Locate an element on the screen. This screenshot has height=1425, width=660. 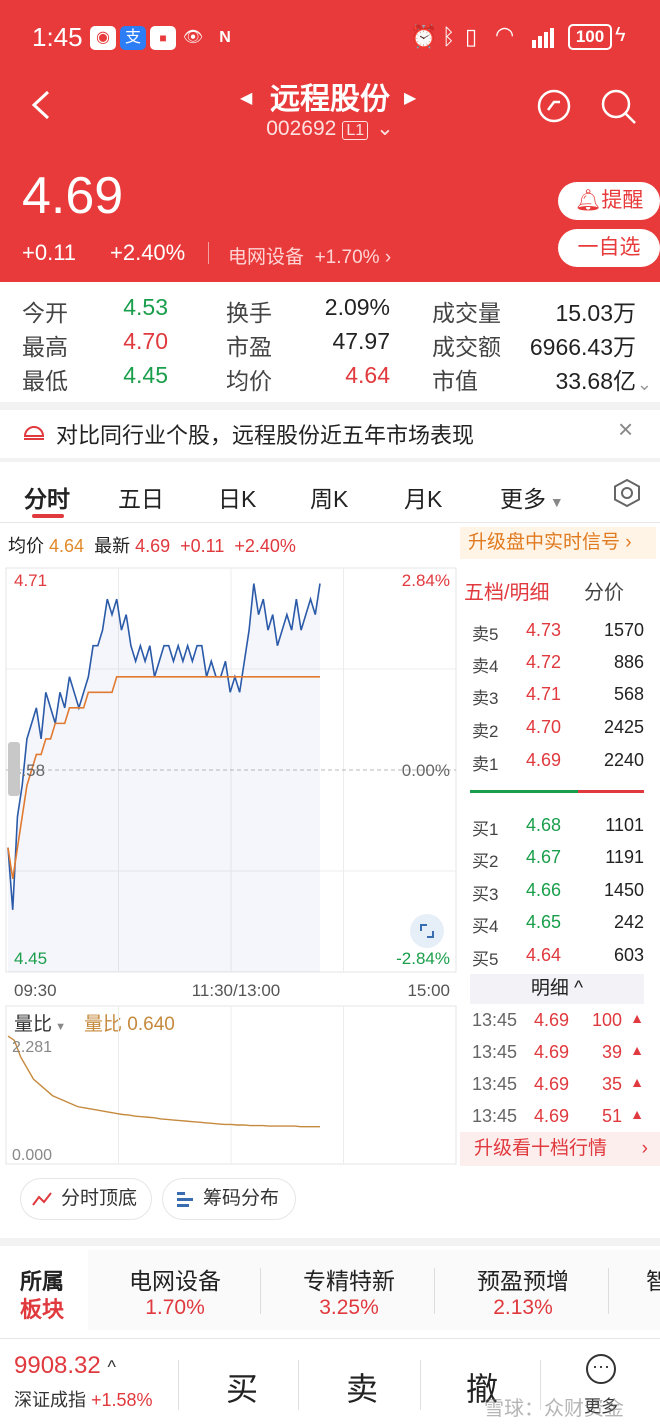
chart-change-pct: +2.40% is located at coordinates (265, 546).